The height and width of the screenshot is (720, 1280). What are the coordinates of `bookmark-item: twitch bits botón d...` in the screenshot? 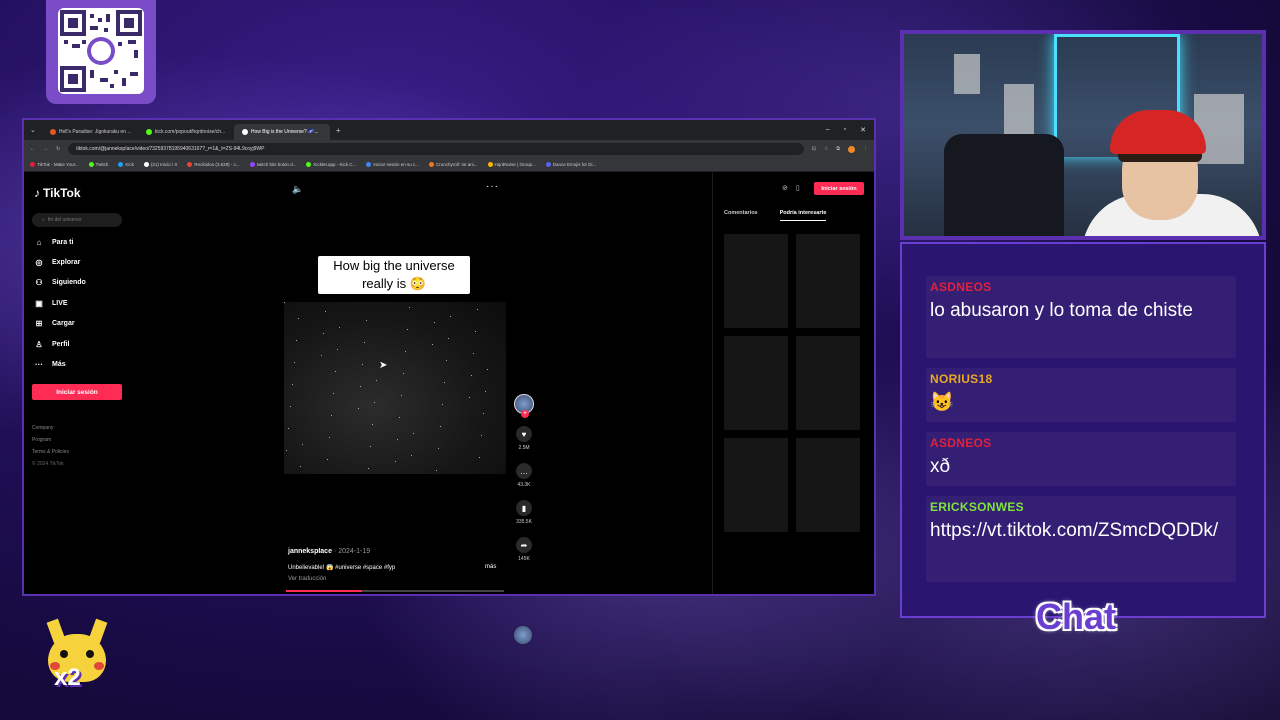 It's located at (272, 165).